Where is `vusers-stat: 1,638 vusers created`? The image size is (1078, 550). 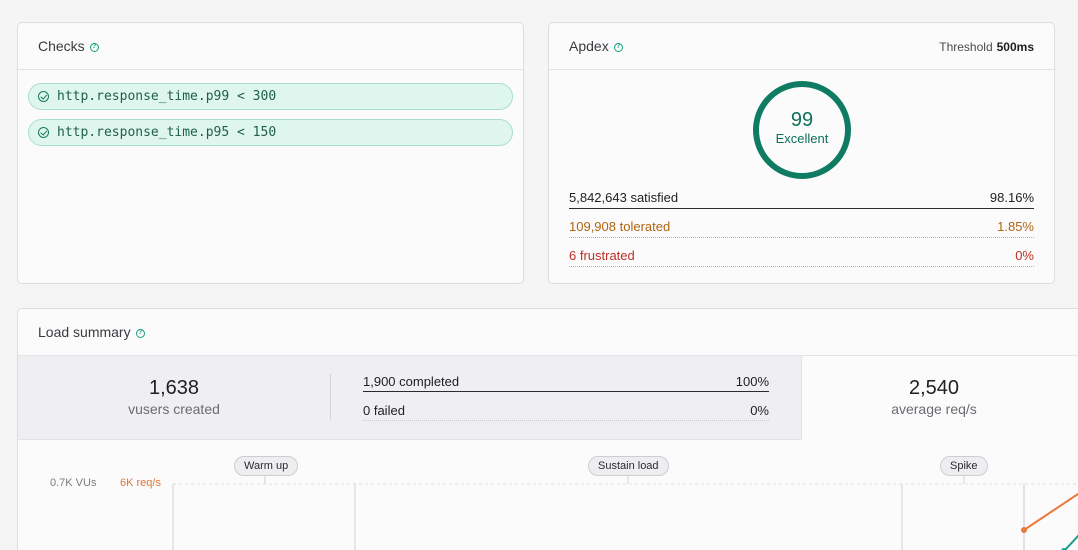 vusers-stat: 1,638 vusers created is located at coordinates (174, 397).